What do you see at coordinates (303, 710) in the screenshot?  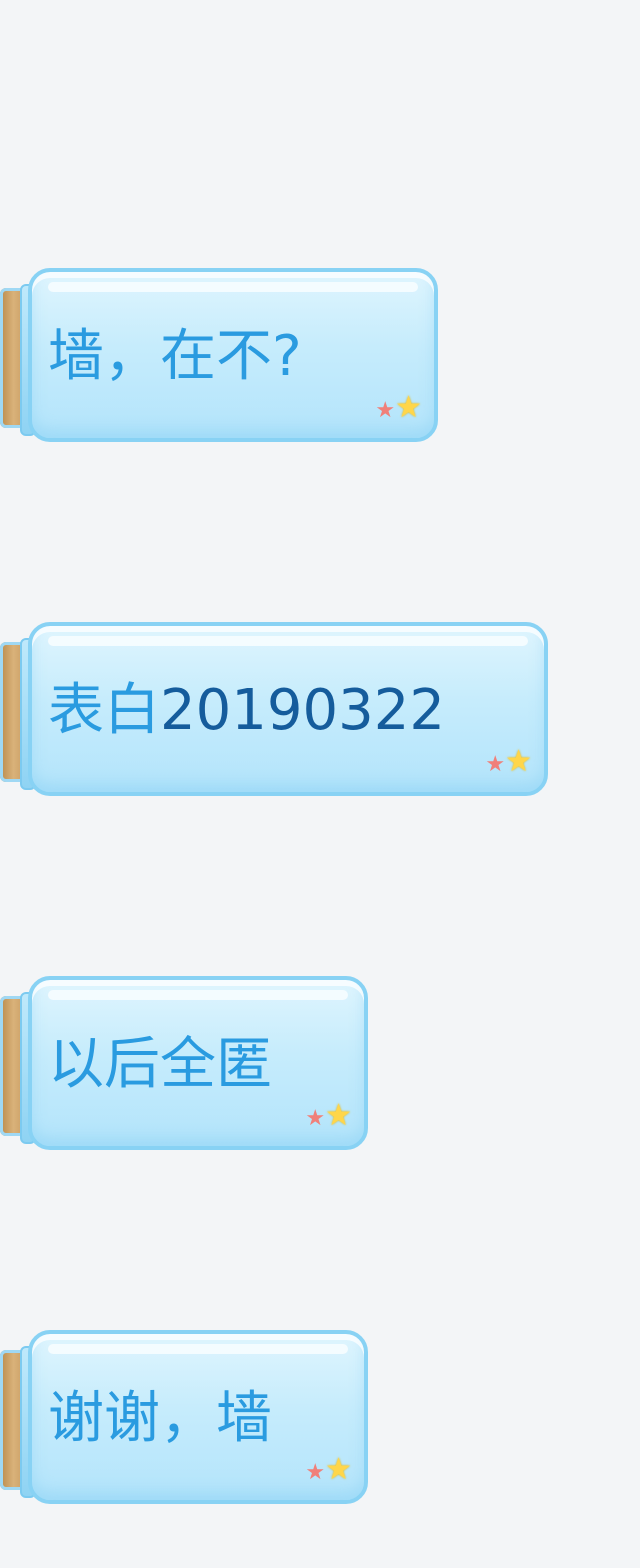 I see `message-number: 20190322` at bounding box center [303, 710].